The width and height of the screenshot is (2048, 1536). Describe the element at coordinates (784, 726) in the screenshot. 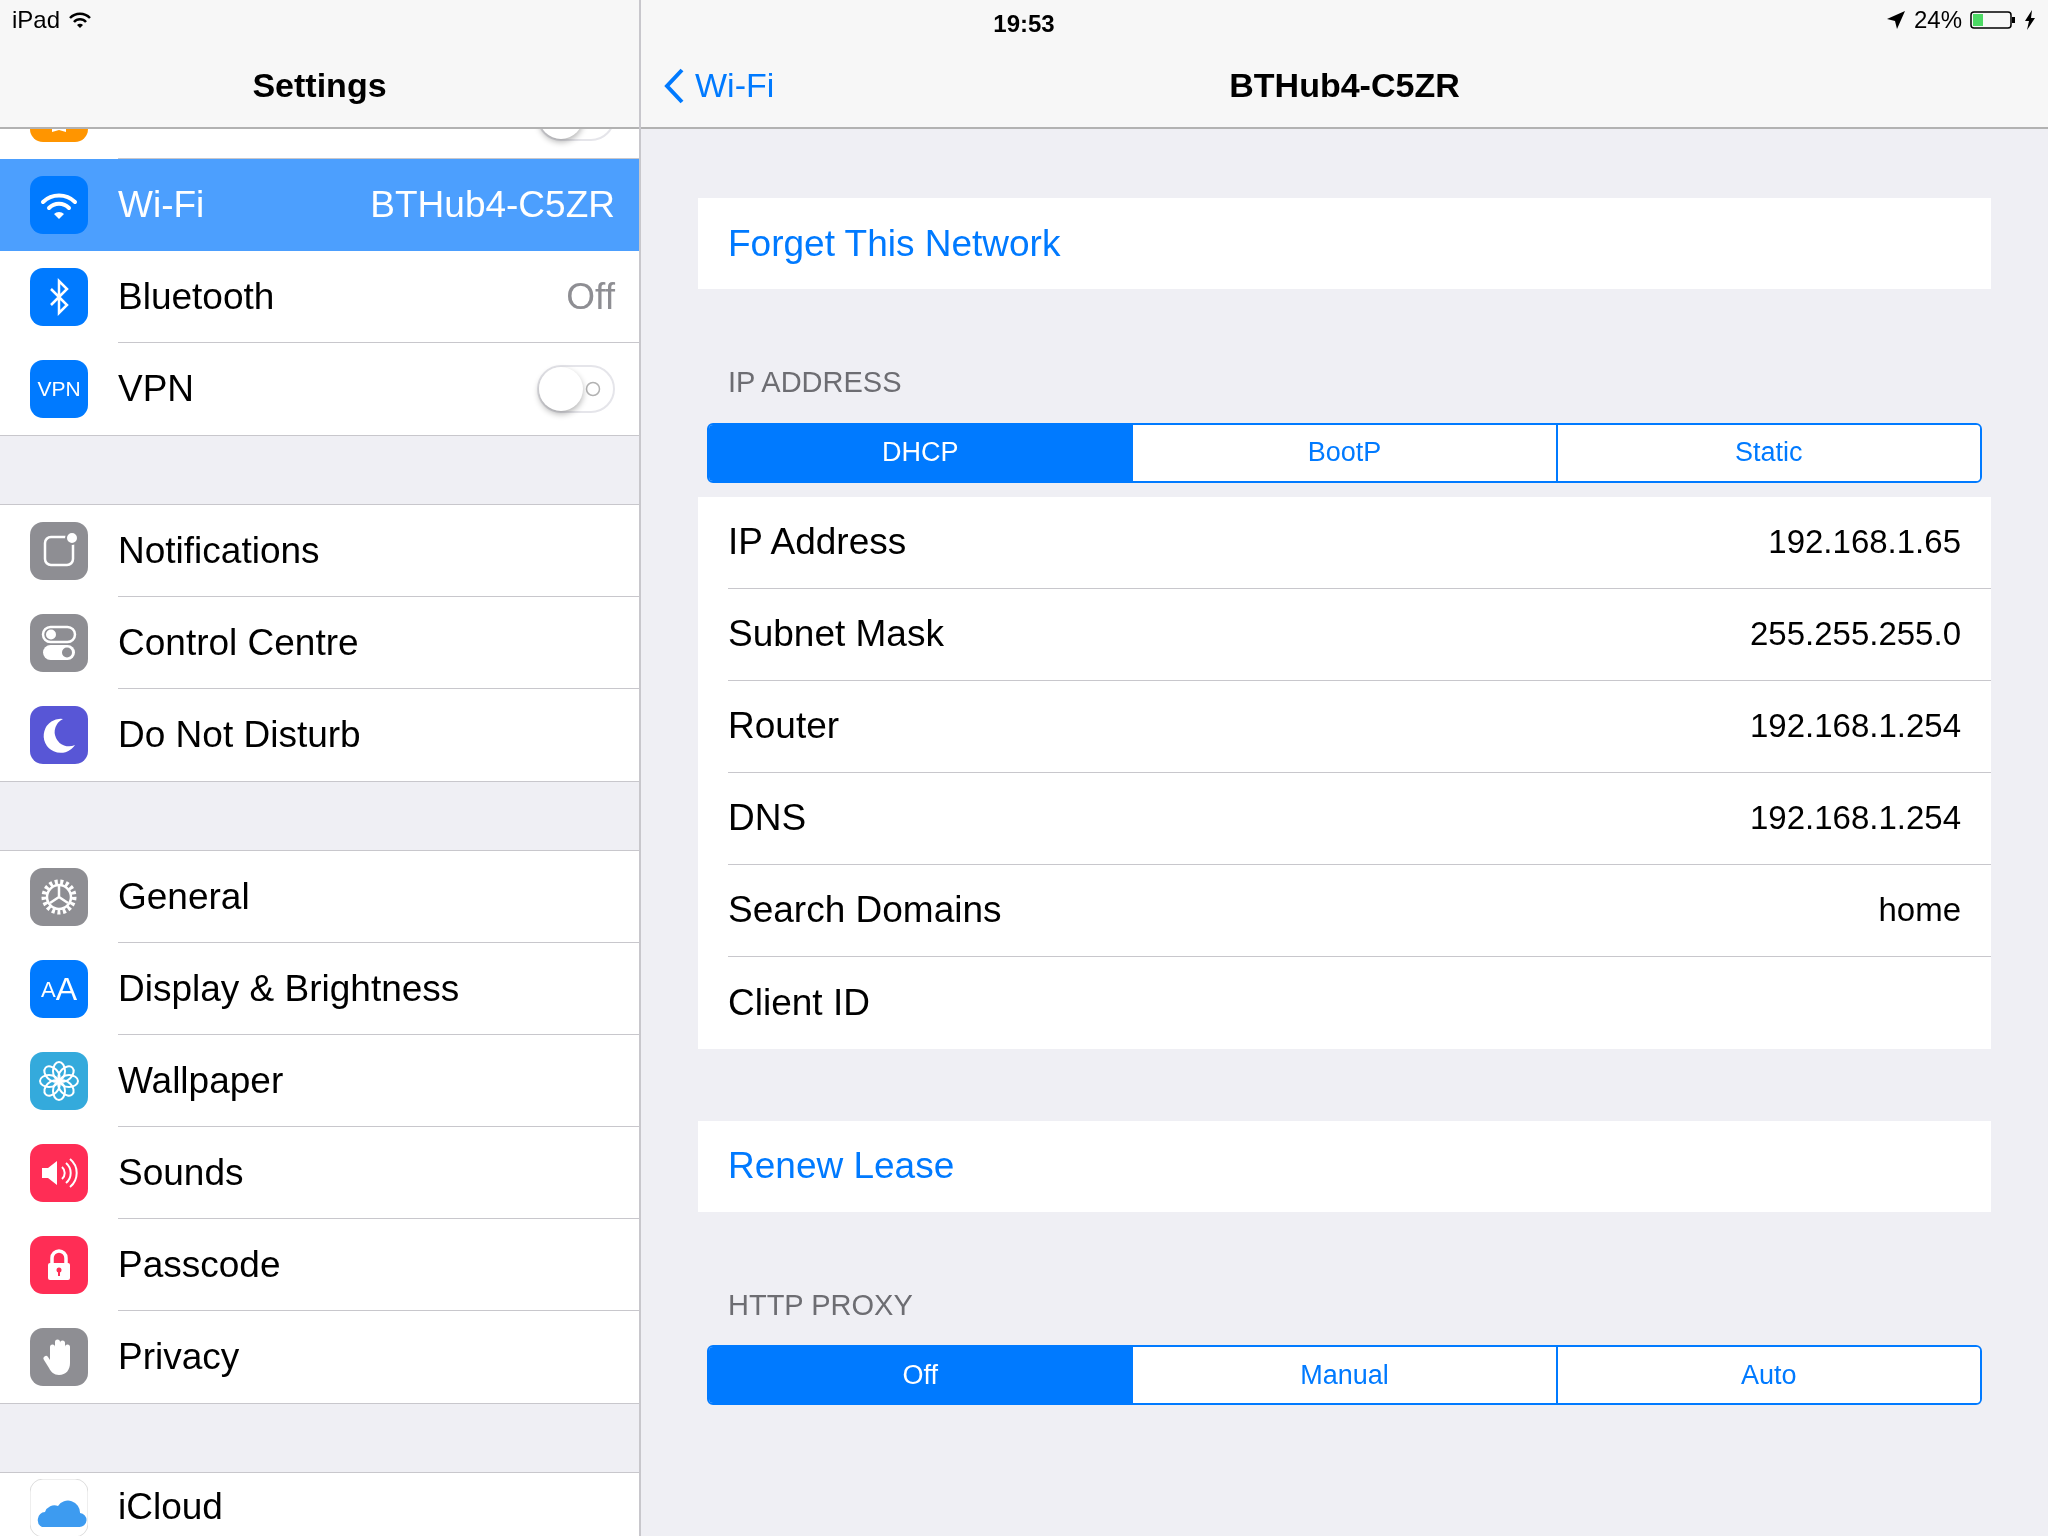

I see `field-label: Router` at that location.